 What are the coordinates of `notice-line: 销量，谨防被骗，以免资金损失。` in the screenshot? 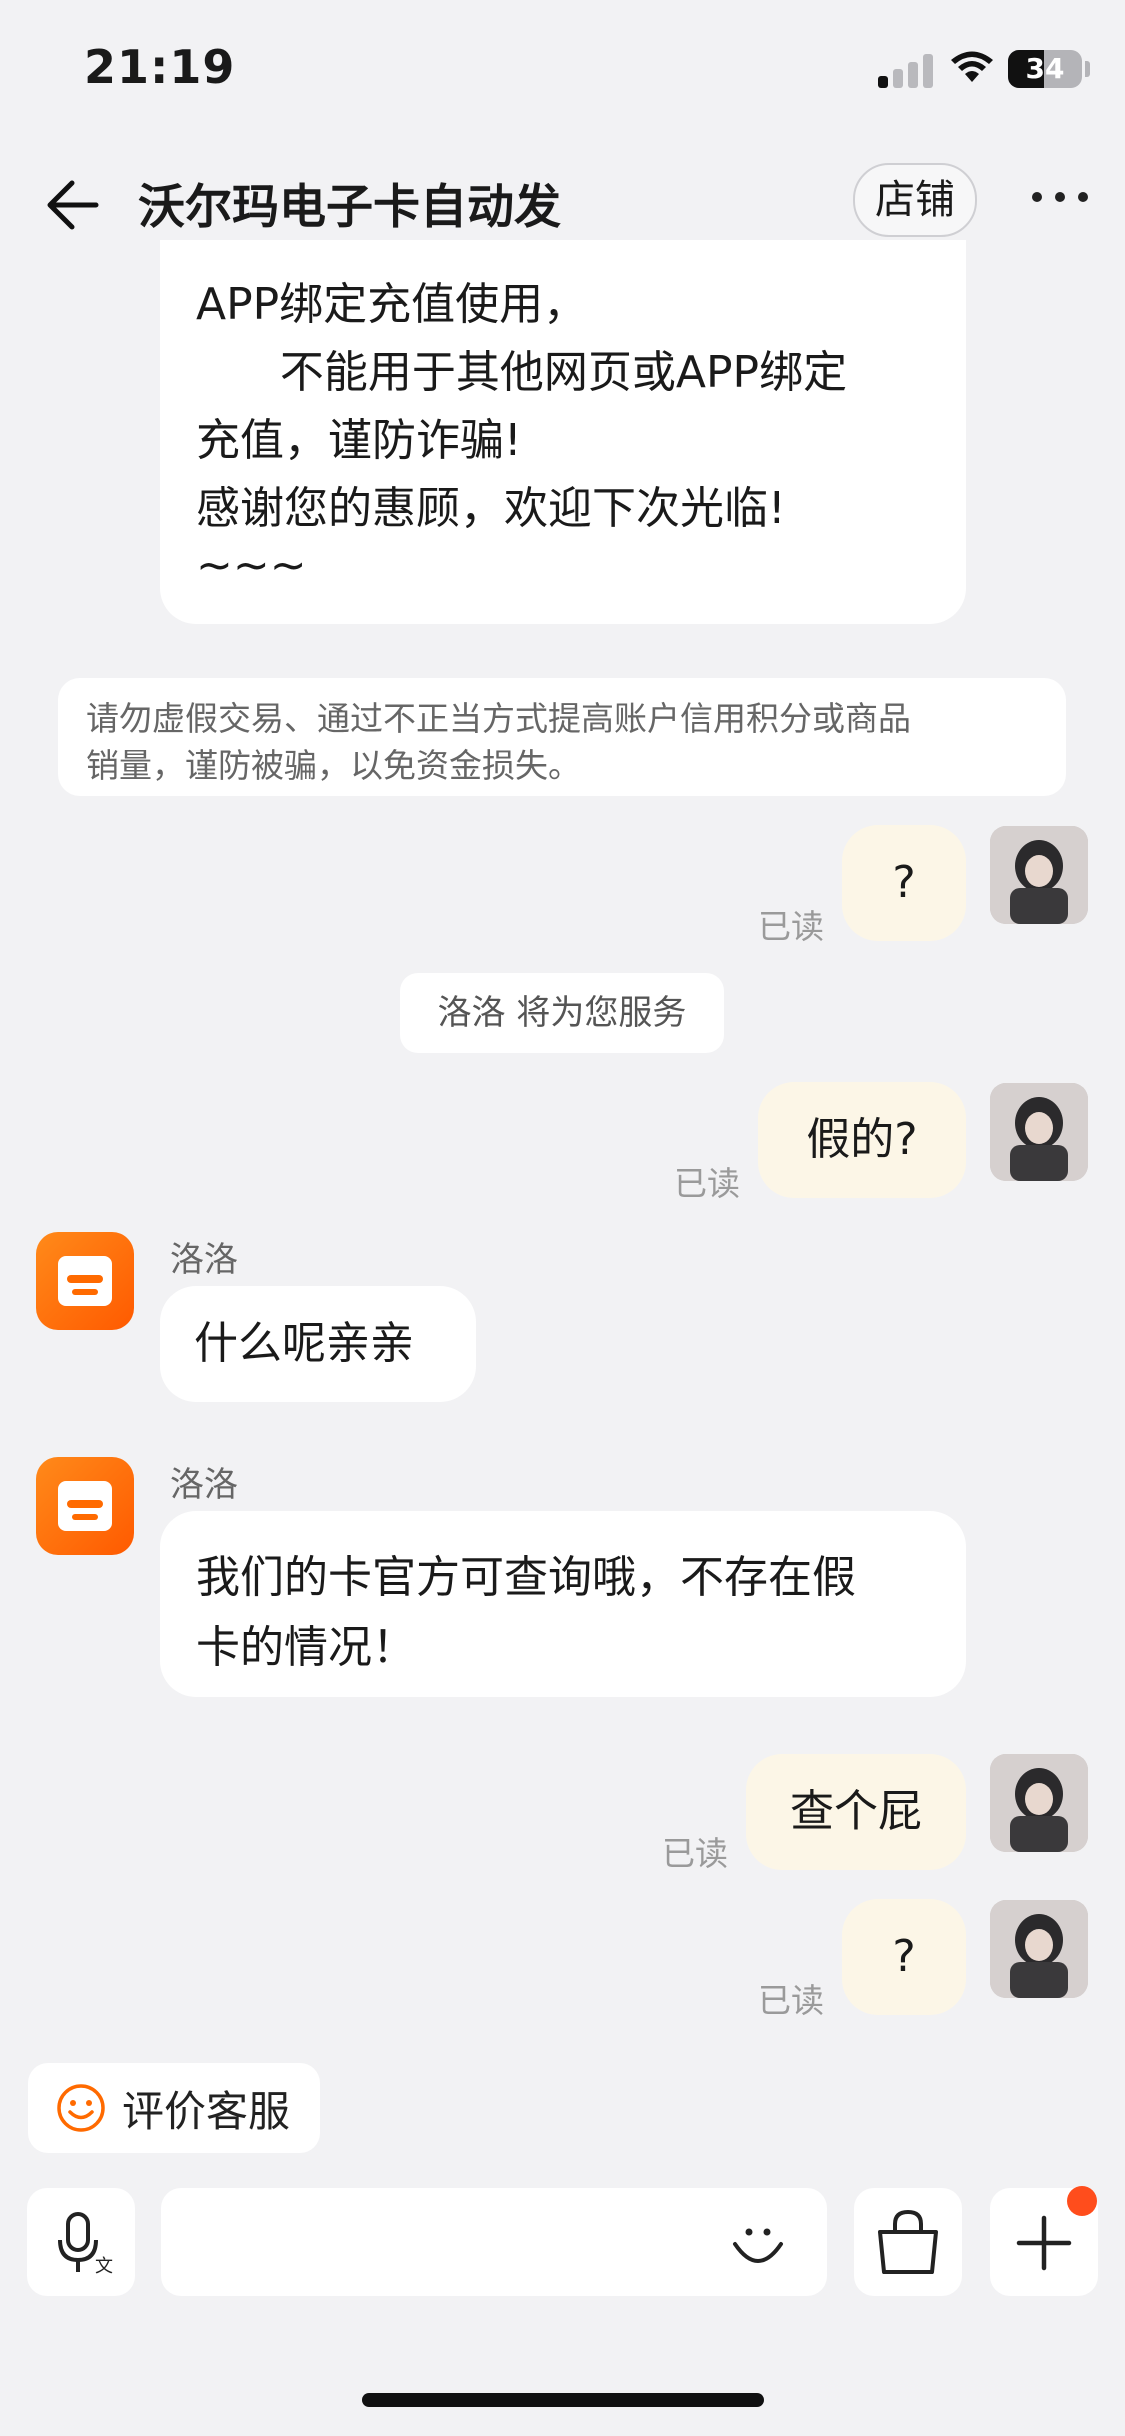 It's located at (333, 765).